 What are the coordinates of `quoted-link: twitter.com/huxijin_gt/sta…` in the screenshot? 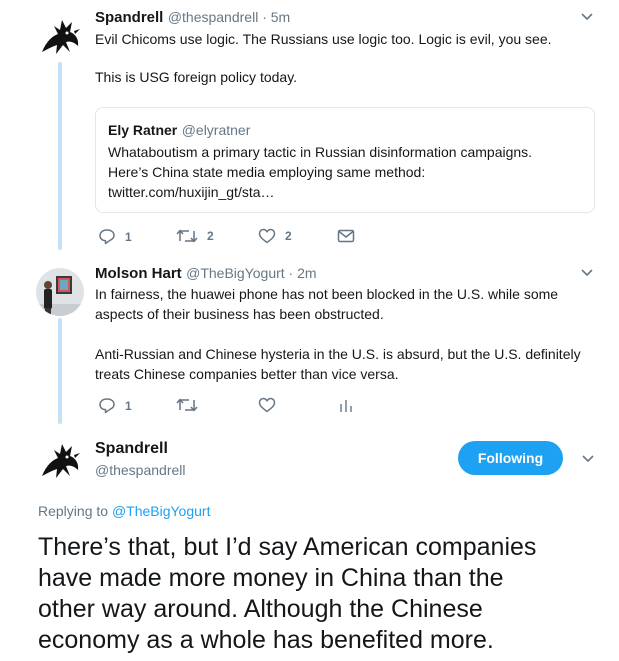 It's located at (191, 192).